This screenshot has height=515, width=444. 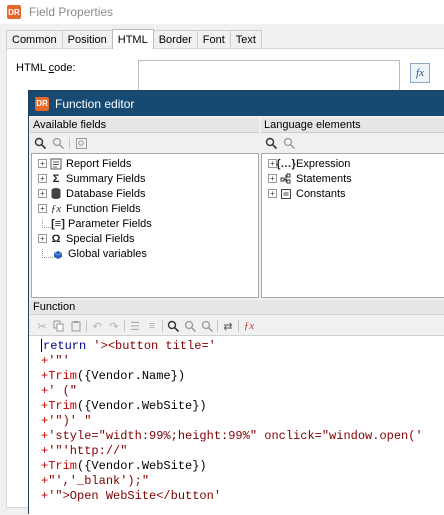 I want to click on code-token: '")' ", so click(x=70, y=420).